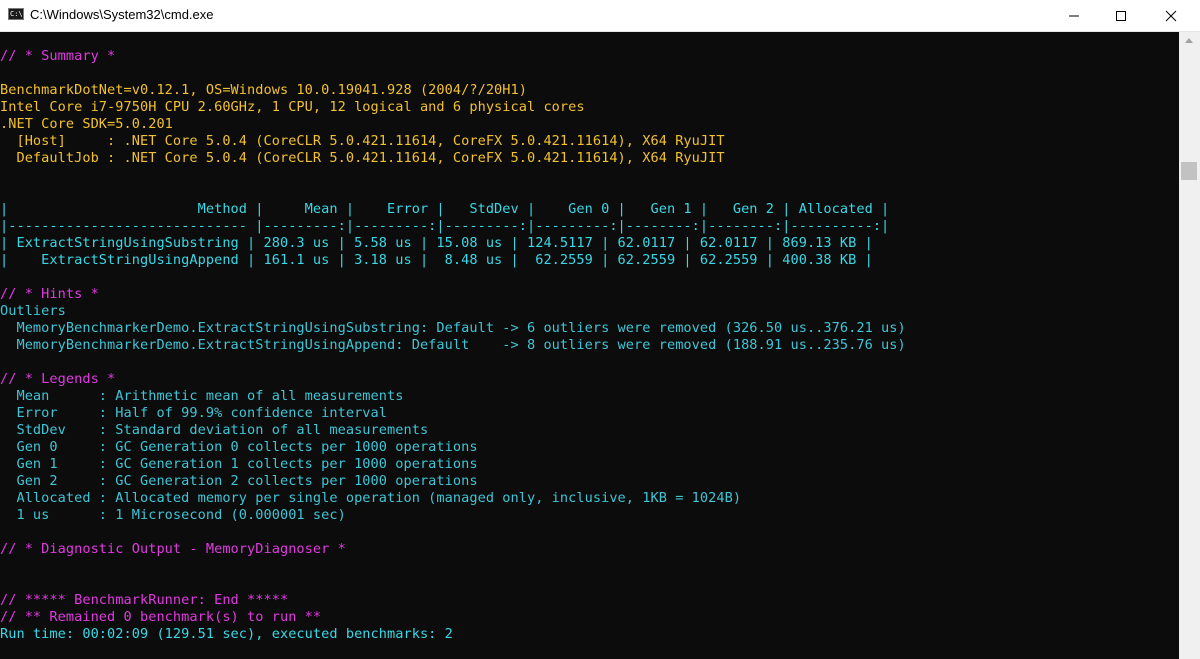 The height and width of the screenshot is (659, 1200). Describe the element at coordinates (173, 515) in the screenshot. I see `console-line: 1 us : 1 Microsecond (0.000001 sec)` at that location.